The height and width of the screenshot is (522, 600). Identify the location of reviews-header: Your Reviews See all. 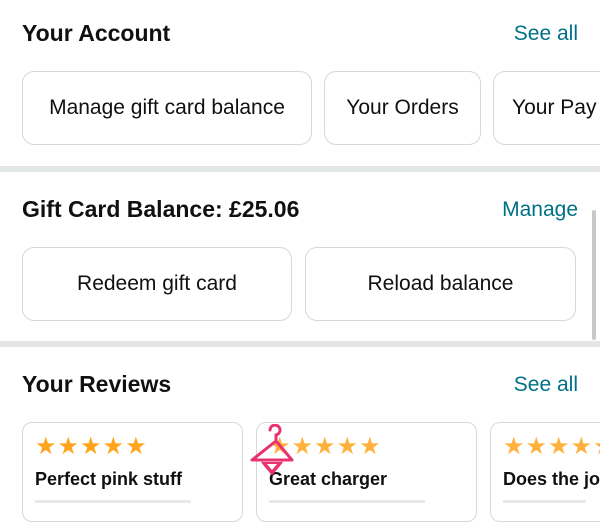
(300, 384).